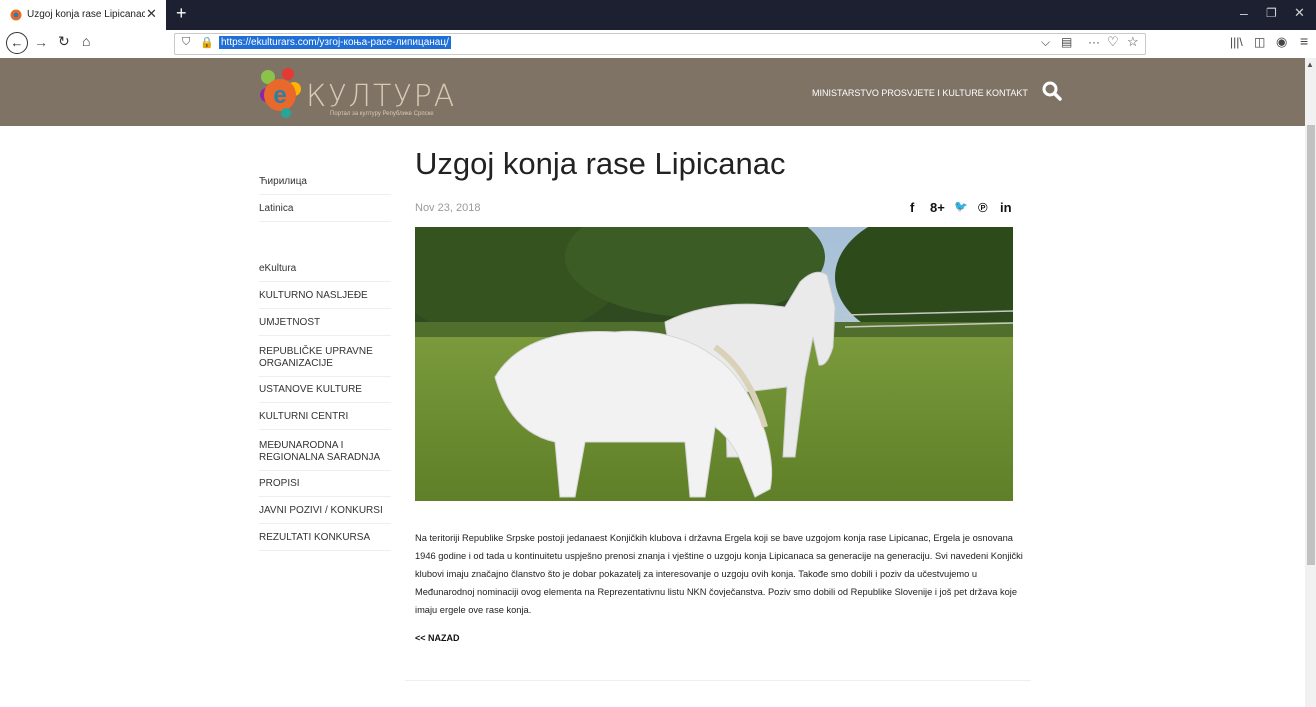 Image resolution: width=1316 pixels, height=707 pixels. Describe the element at coordinates (1006, 207) in the screenshot. I see `linkedin-share-icon: in` at that location.